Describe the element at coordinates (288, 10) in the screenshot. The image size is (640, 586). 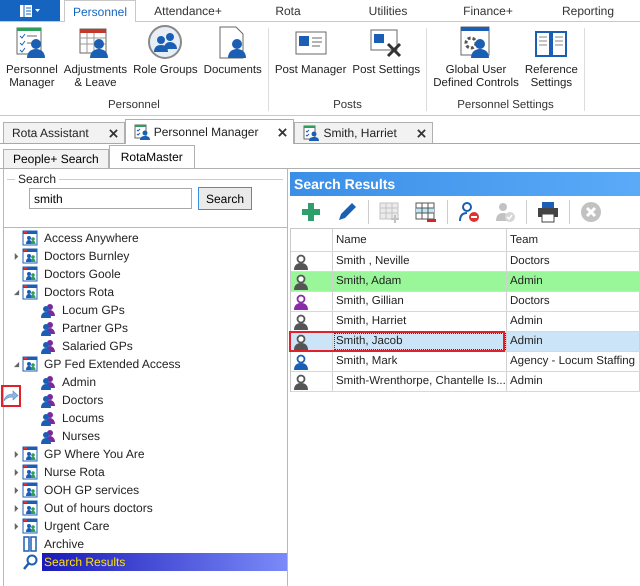
I see `ribbon-tab: Rota` at that location.